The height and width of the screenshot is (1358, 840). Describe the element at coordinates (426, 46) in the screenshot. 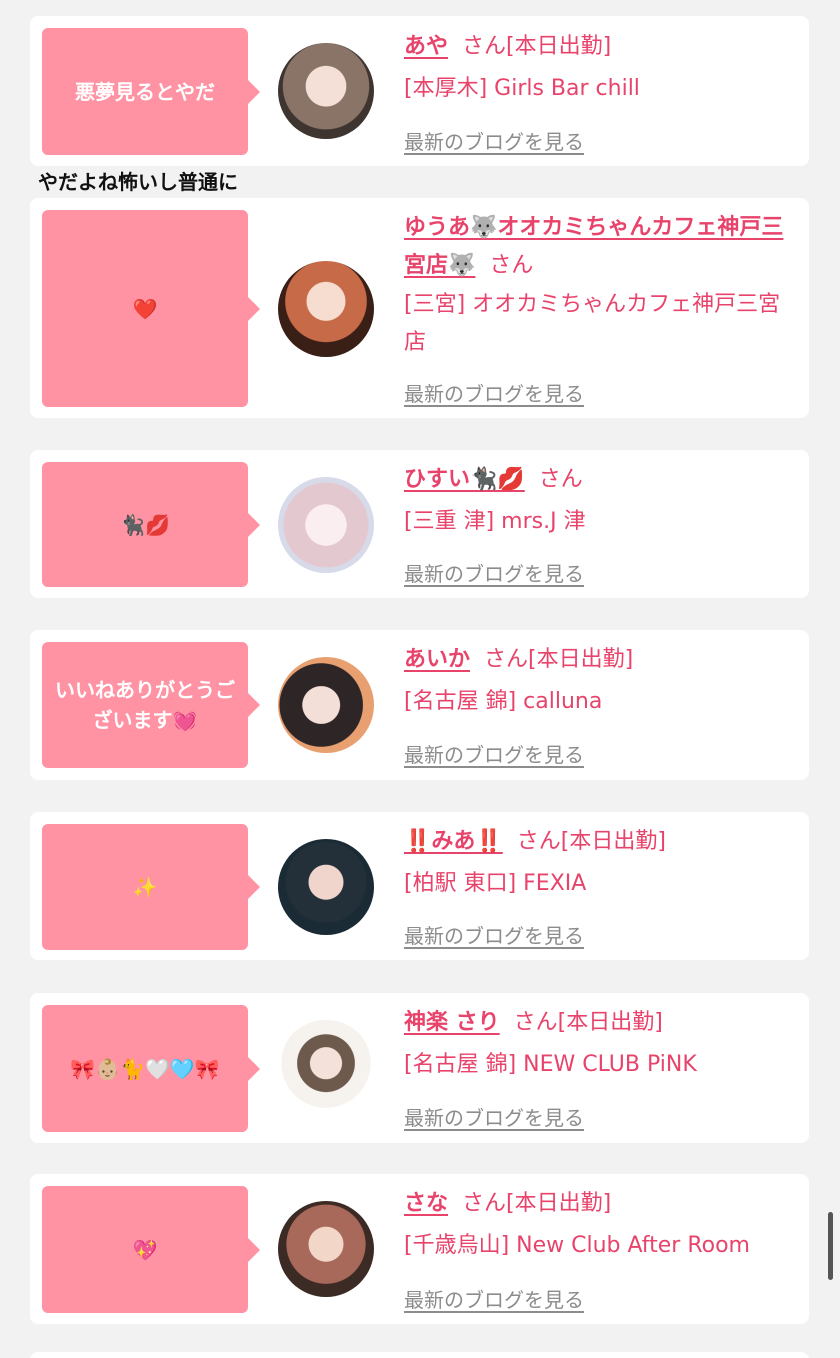

I see `cast-name-link: あや` at that location.